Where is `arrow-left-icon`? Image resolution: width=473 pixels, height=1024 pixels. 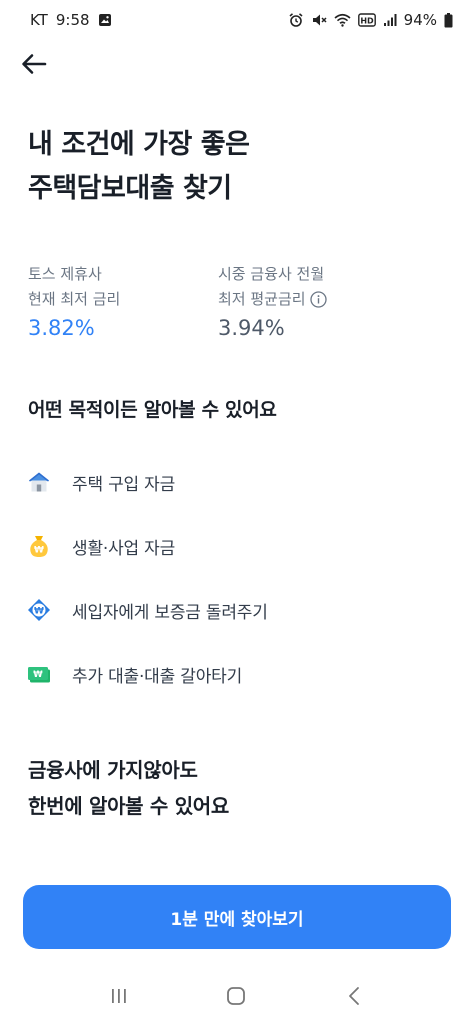 arrow-left-icon is located at coordinates (34, 66).